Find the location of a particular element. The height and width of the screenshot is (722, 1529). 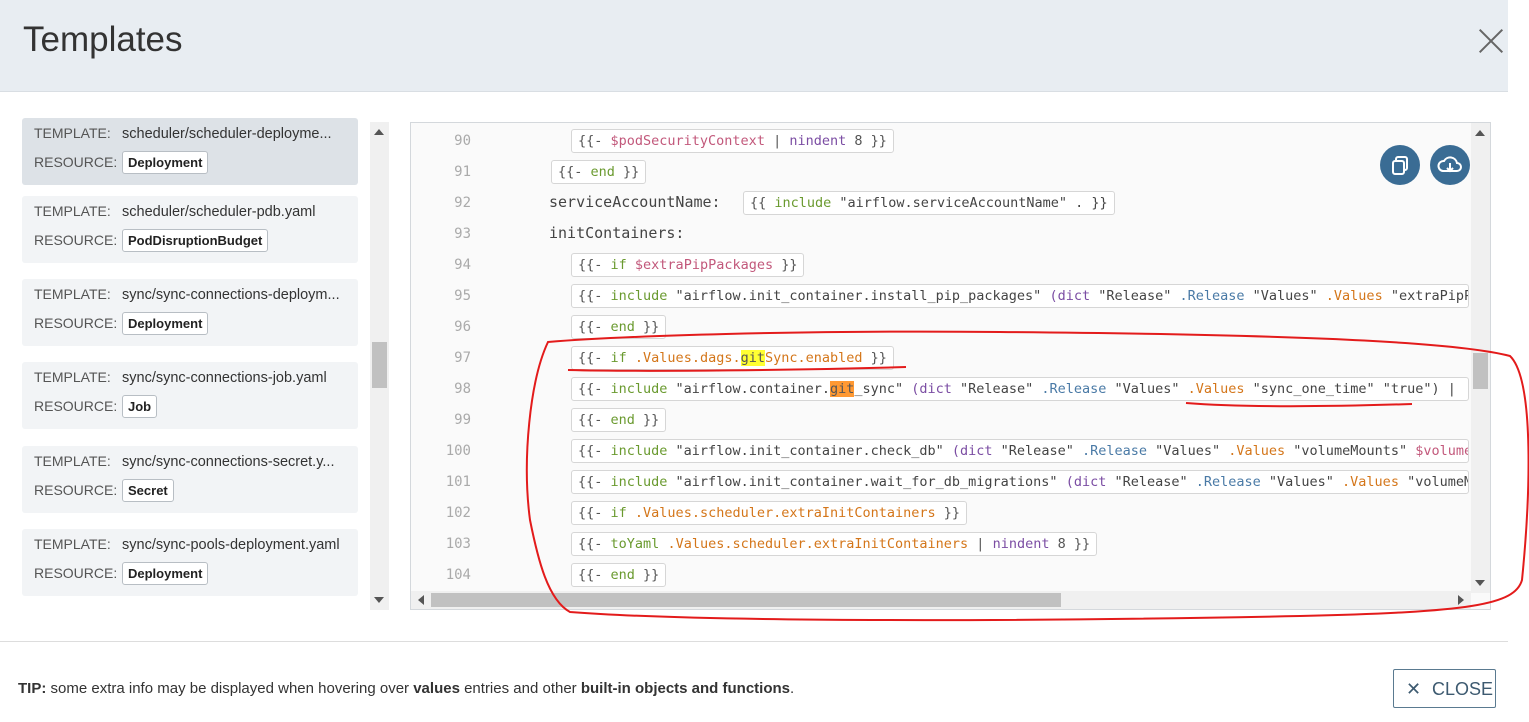

code-line: 90 {{- $podSecurityContext | nindent 8 }} is located at coordinates (941, 140).